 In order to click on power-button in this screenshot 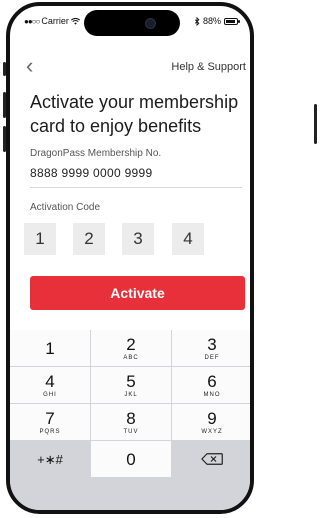, I will do `click(315, 124)`.